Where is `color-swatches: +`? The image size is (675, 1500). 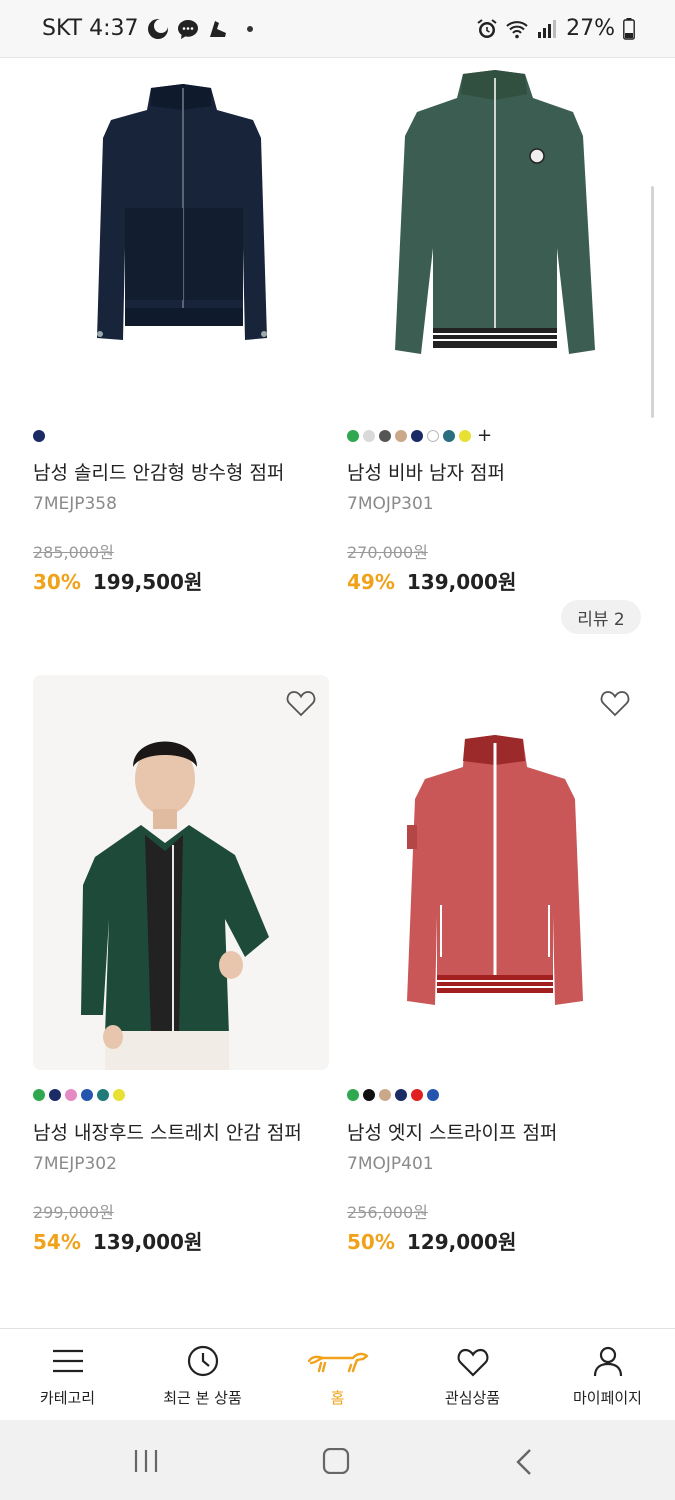 color-swatches: + is located at coordinates (420, 435).